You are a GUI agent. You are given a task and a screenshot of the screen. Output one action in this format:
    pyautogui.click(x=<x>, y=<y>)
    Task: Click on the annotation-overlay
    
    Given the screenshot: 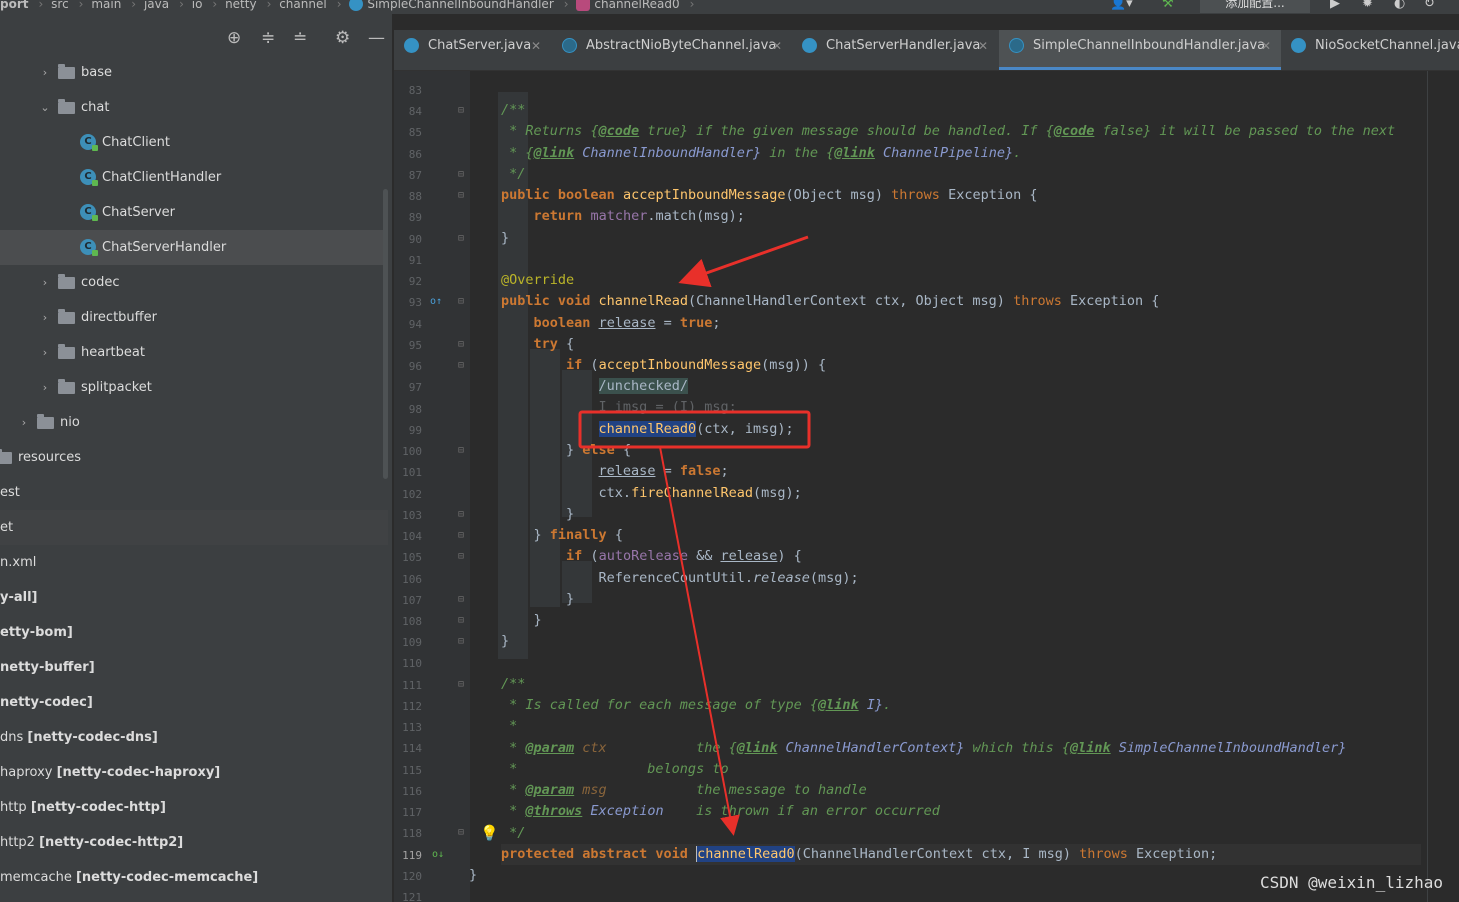 What is the action you would take?
    pyautogui.click(x=694, y=535)
    